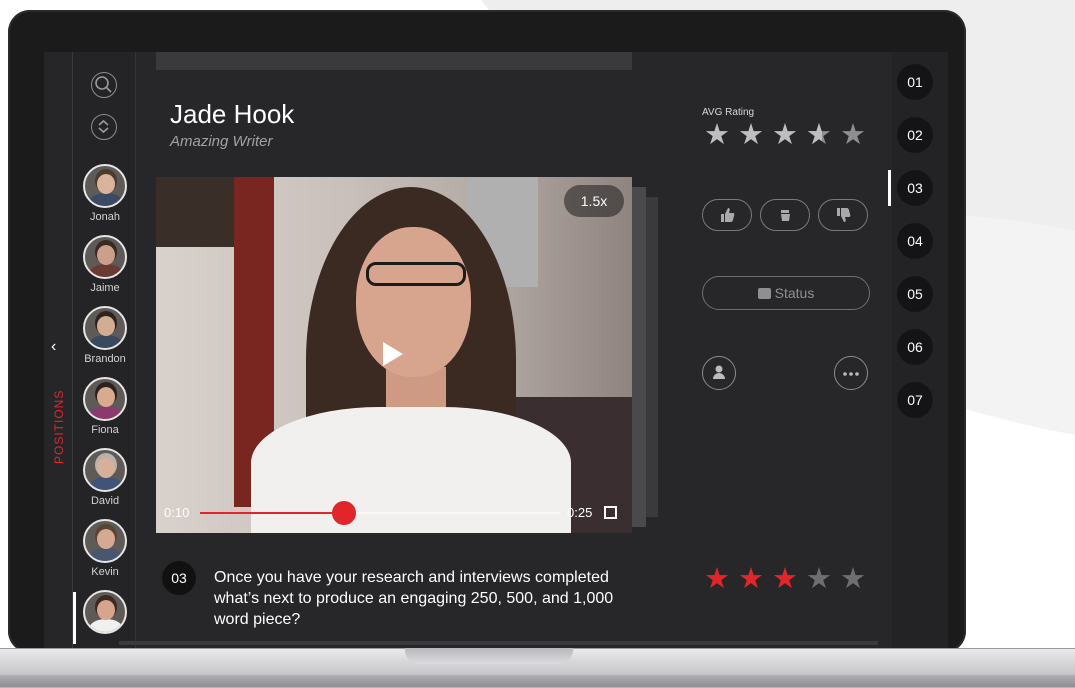 The image size is (1075, 688). What do you see at coordinates (764, 293) in the screenshot?
I see `briefcase-icon` at bounding box center [764, 293].